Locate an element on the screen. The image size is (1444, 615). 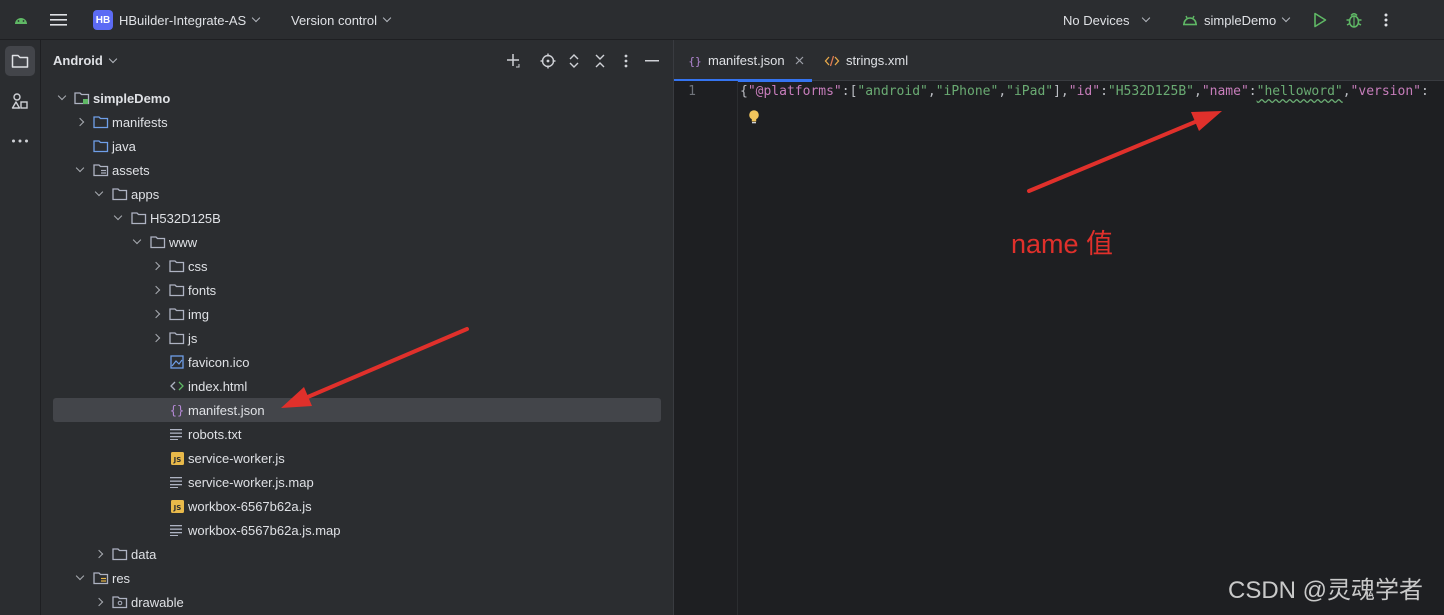
arrow-to-name-value is located at coordinates (1124, 152).